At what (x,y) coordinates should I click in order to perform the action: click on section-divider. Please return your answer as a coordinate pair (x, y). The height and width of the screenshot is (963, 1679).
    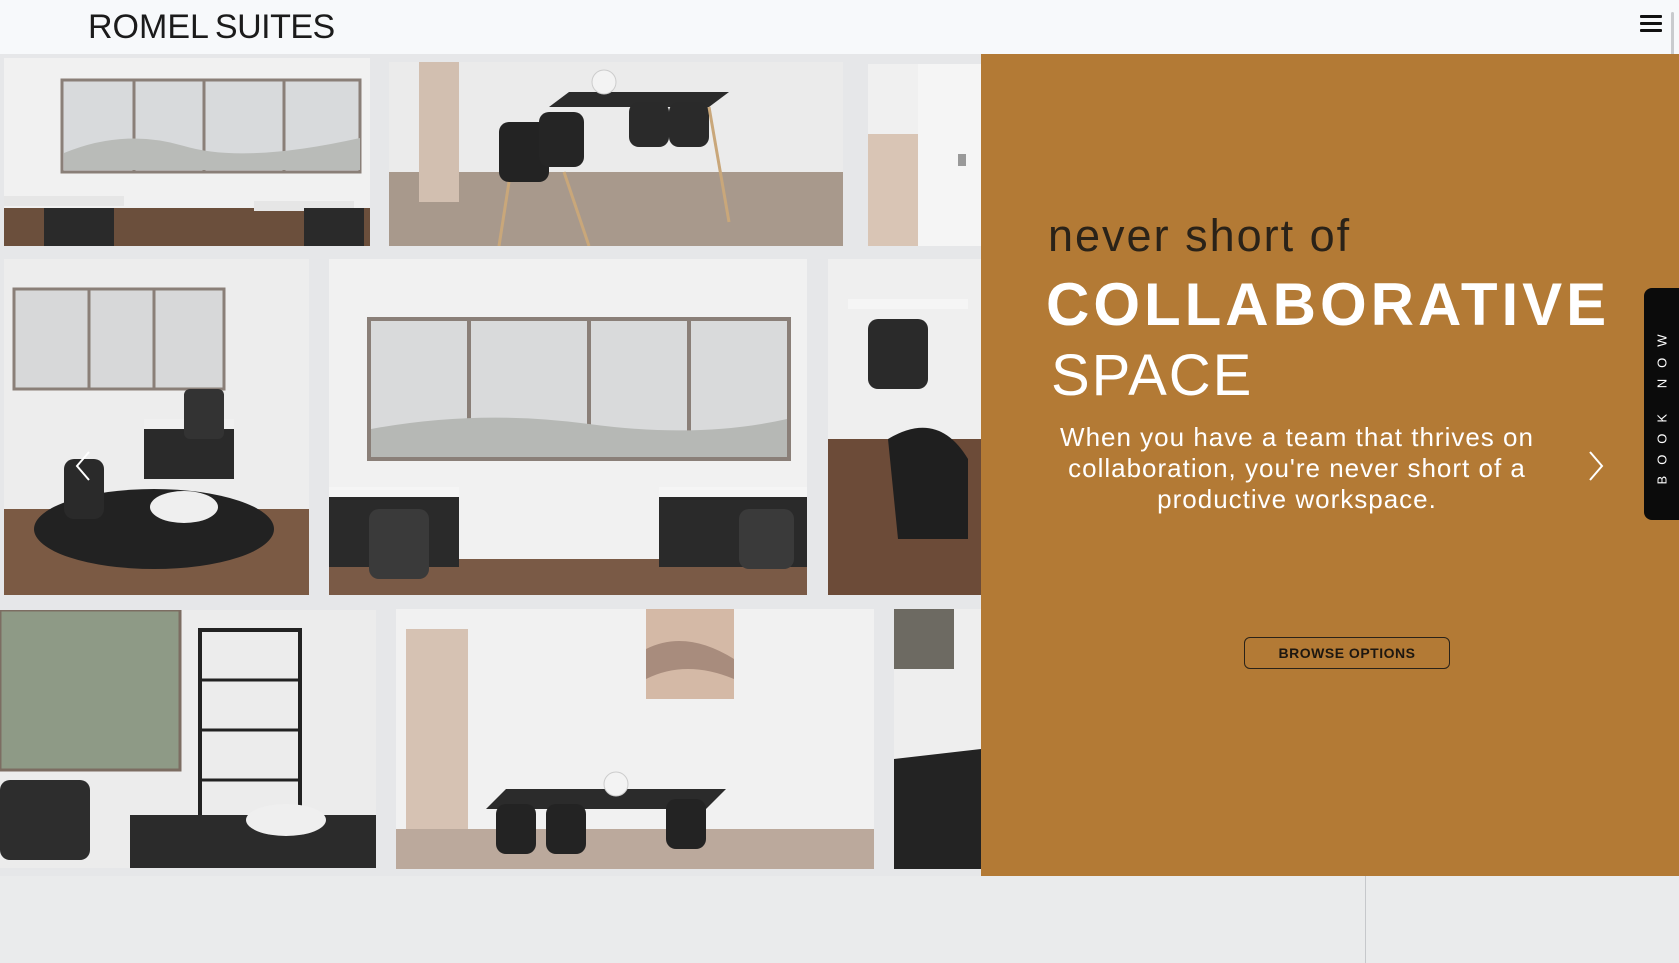
    Looking at the image, I should click on (1365, 919).